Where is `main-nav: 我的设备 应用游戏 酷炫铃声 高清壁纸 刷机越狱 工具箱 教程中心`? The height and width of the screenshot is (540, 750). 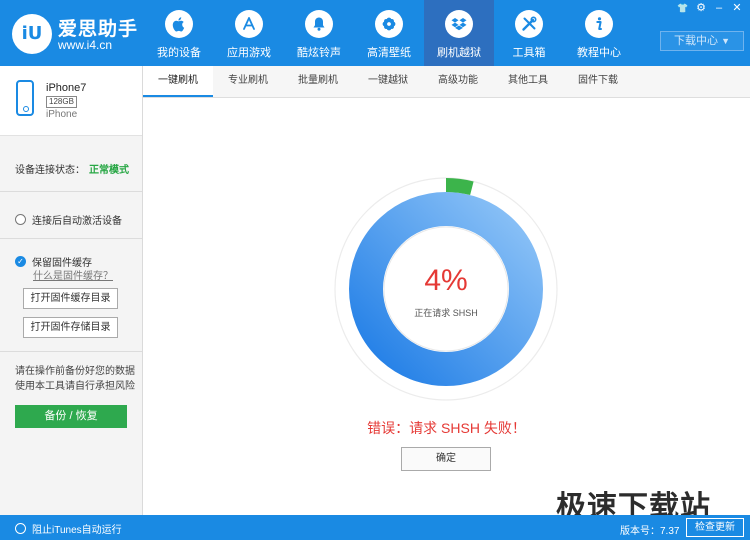 main-nav: 我的设备 应用游戏 酷炫铃声 高清壁纸 刷机越狱 工具箱 教程中心 is located at coordinates (389, 33).